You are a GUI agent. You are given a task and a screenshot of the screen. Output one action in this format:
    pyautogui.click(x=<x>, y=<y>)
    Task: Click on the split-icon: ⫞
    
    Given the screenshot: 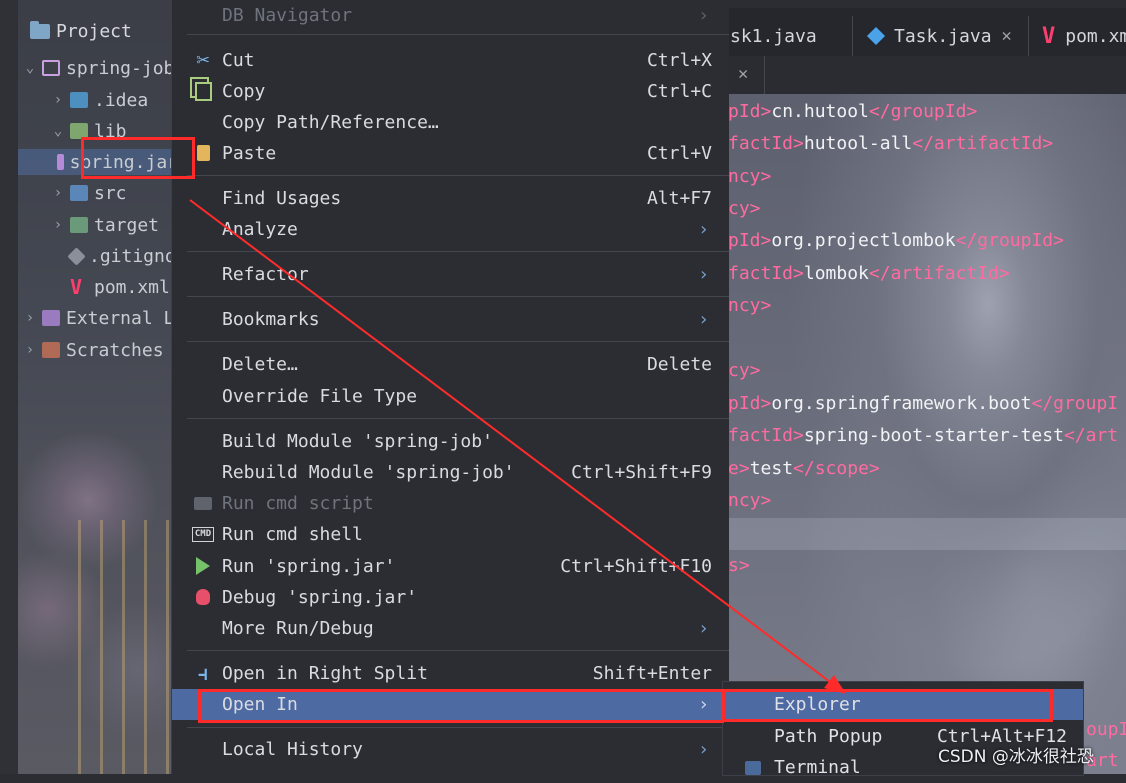 What is the action you would take?
    pyautogui.click(x=203, y=673)
    